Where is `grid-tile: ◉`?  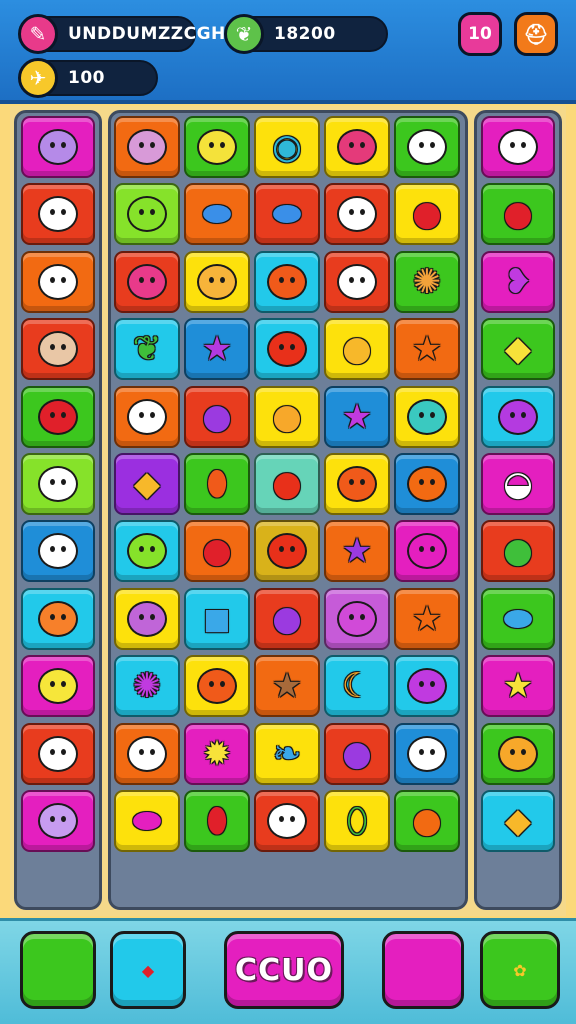
grid-tile: ◉ is located at coordinates (287, 147).